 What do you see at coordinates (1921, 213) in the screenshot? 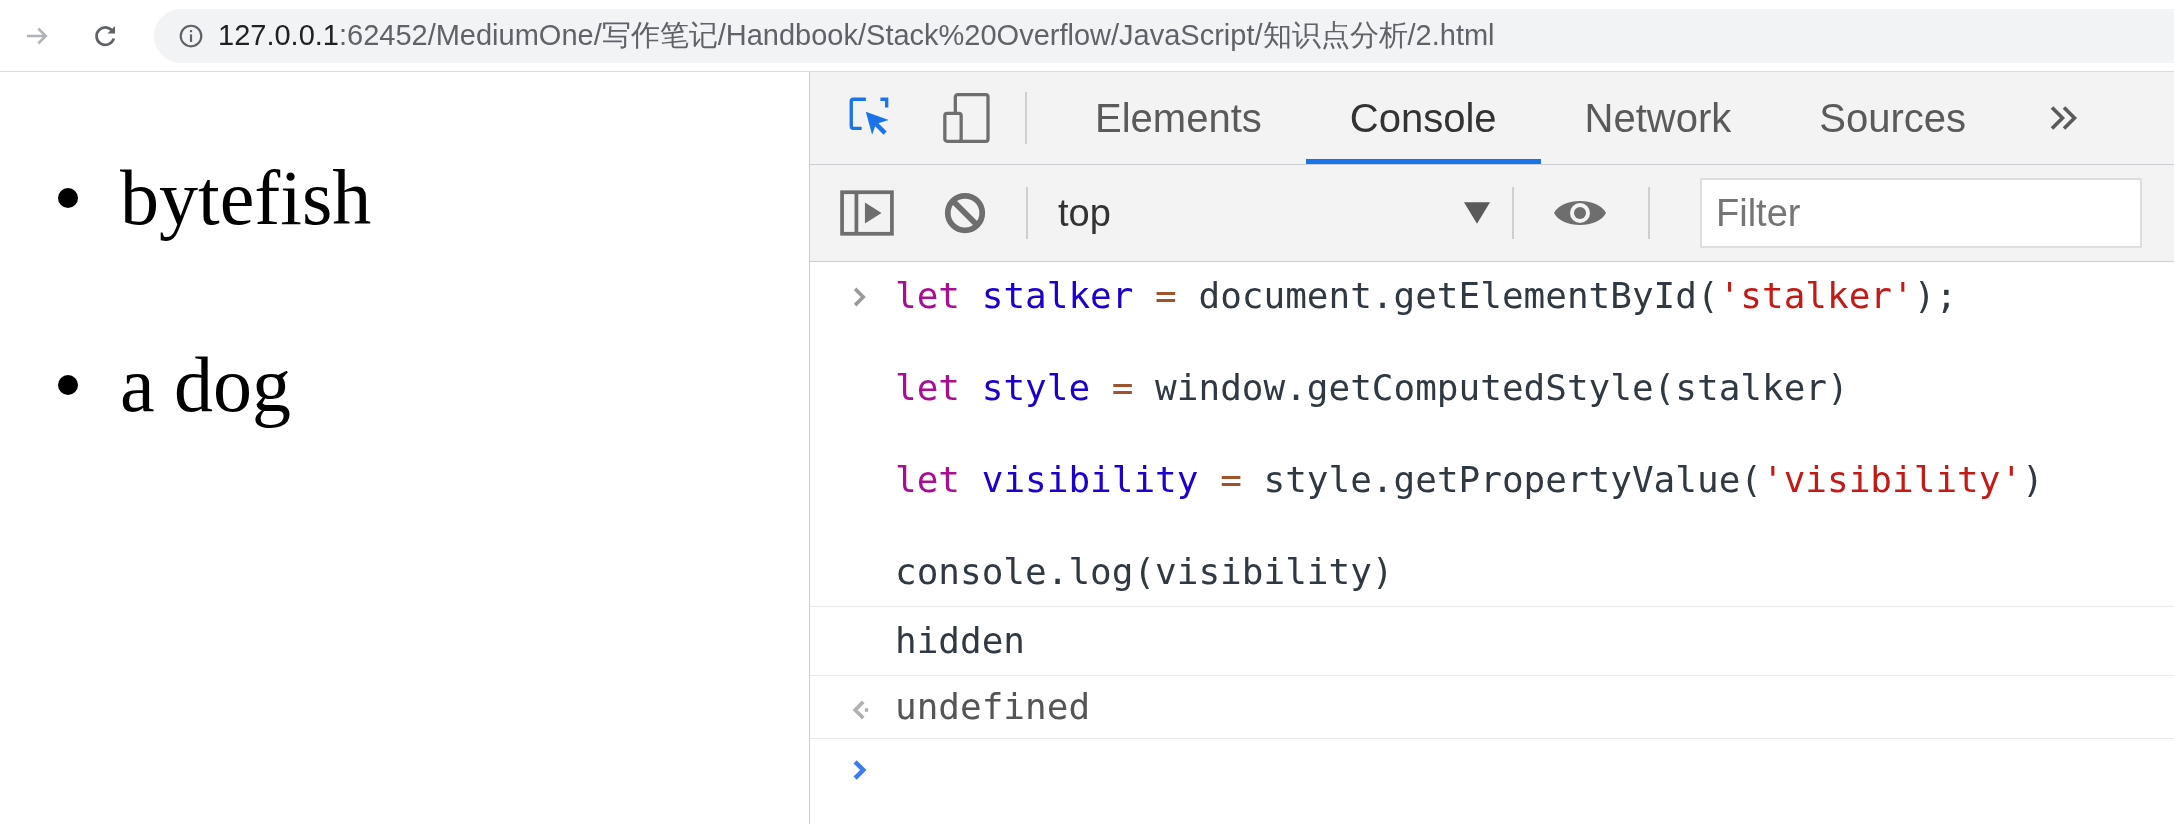
I see `filter-field: Filter` at bounding box center [1921, 213].